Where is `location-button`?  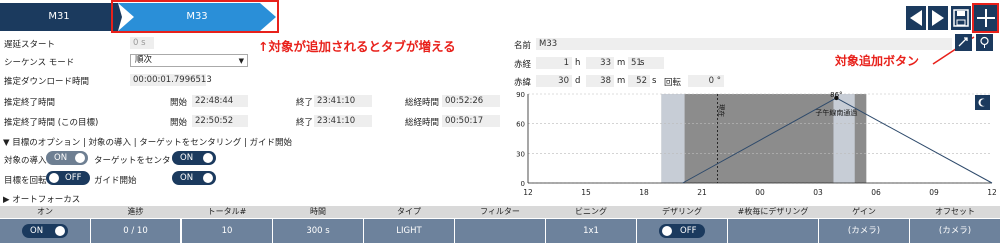
location-button is located at coordinates (984, 42).